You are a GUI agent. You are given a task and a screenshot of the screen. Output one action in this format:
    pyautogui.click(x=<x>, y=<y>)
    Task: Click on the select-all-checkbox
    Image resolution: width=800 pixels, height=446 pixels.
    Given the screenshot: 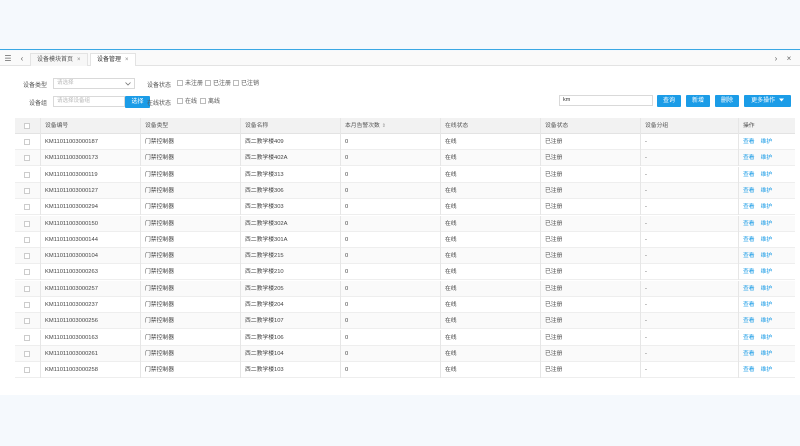 What is the action you would take?
    pyautogui.click(x=27, y=126)
    